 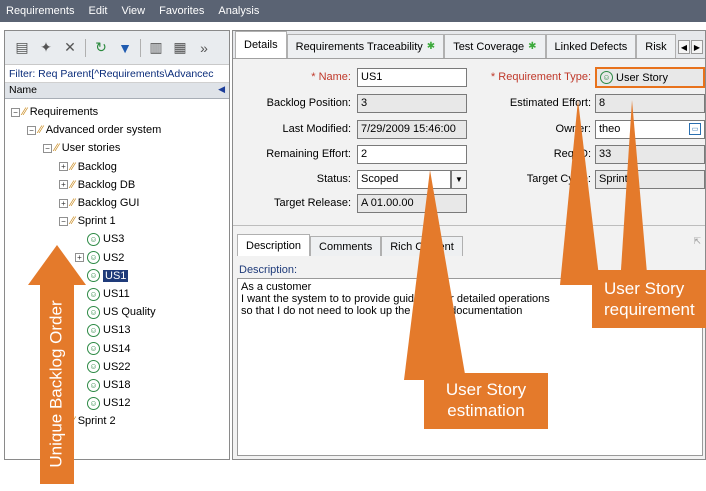 What do you see at coordinates (435, 275) in the screenshot?
I see `estimation-pointer` at bounding box center [435, 275].